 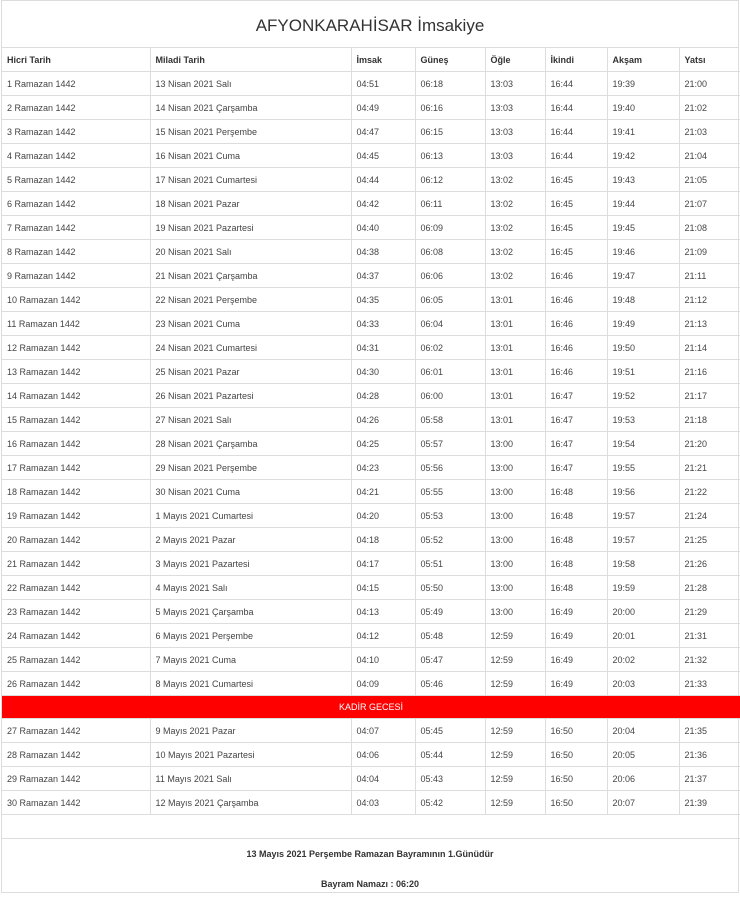 What do you see at coordinates (643, 131) in the screenshot?
I see `table-cell: 19:41` at bounding box center [643, 131].